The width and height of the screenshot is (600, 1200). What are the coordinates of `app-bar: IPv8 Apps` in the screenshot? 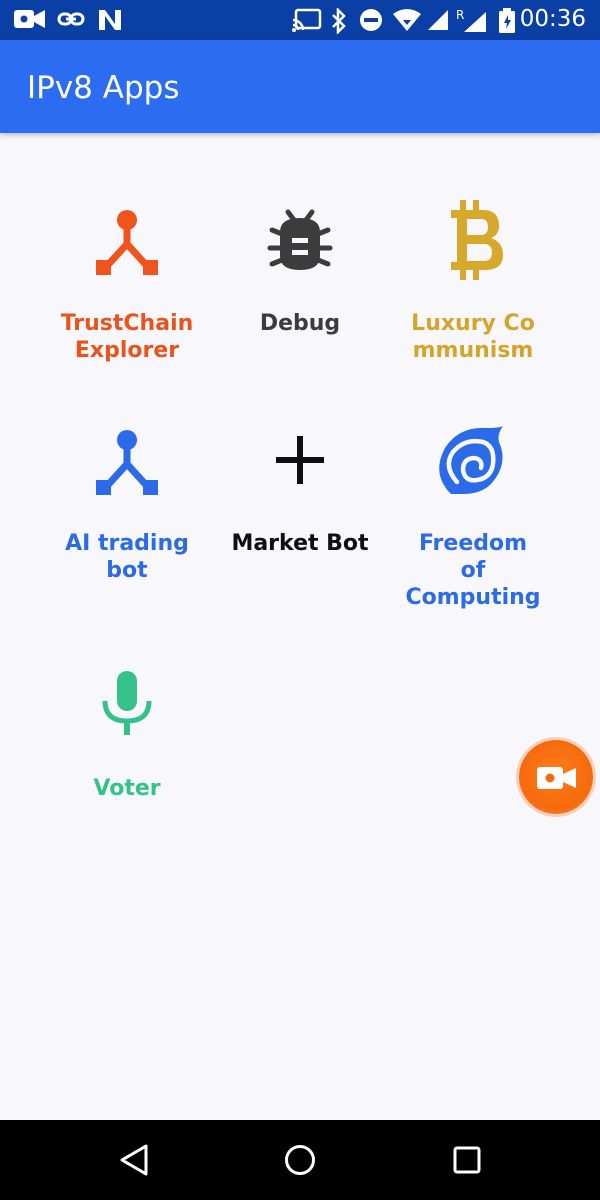 It's located at (300, 86).